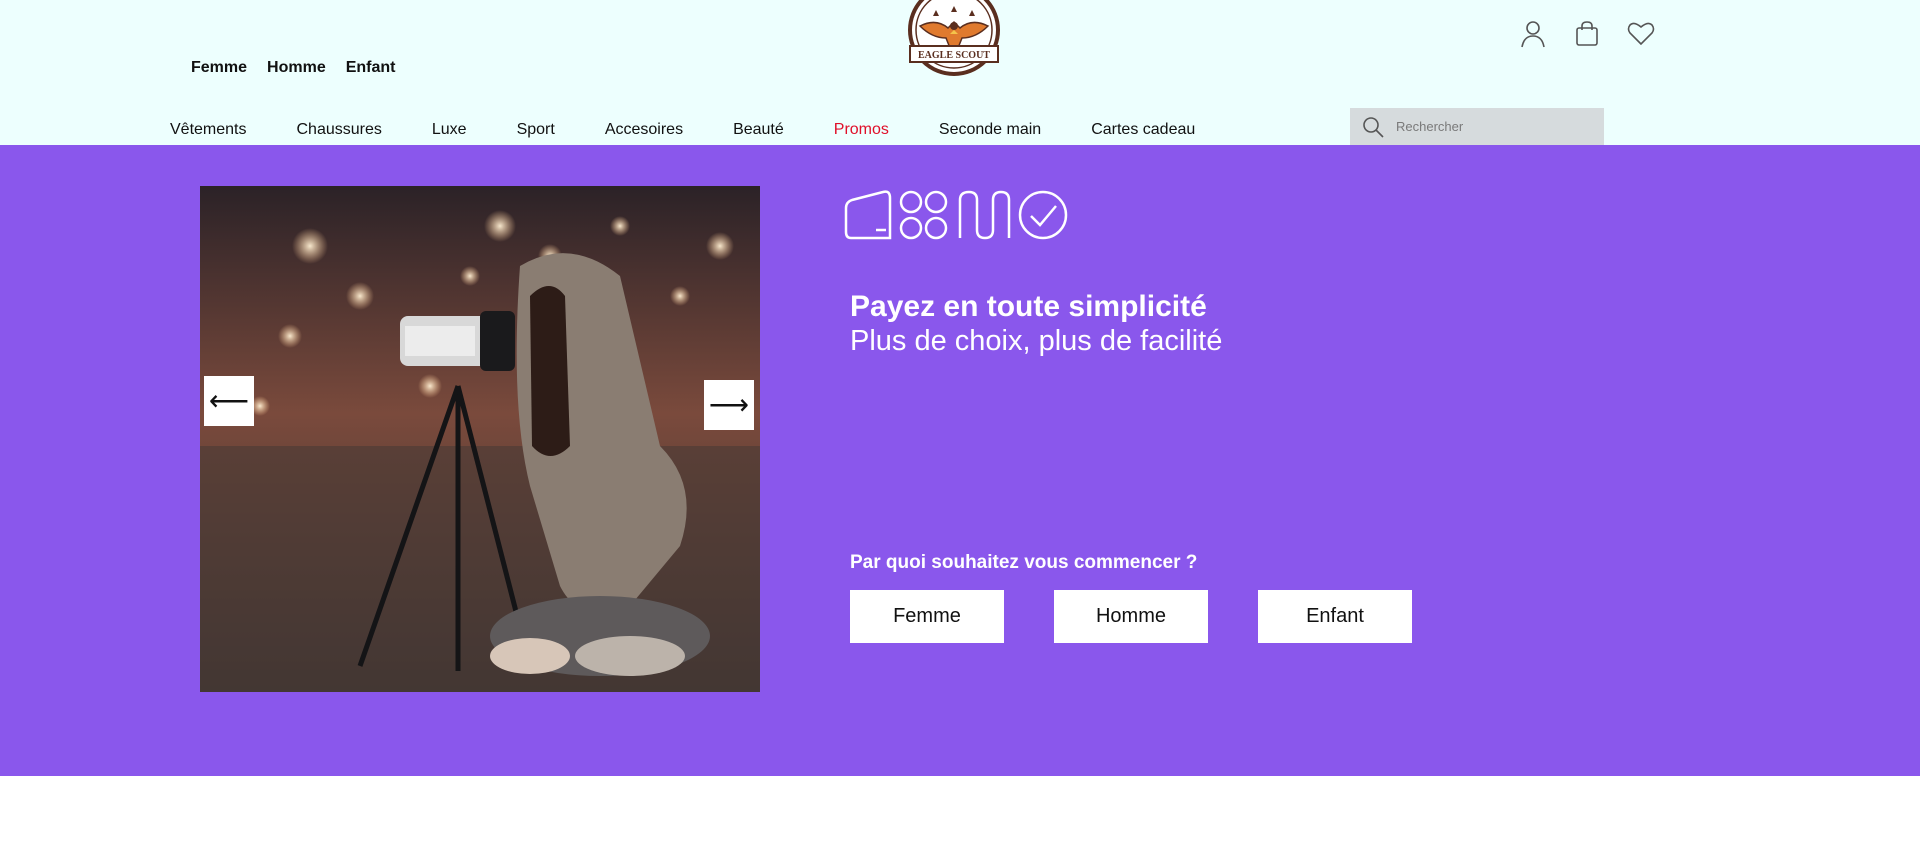  Describe the element at coordinates (954, 38) in the screenshot. I see `eagle-scout-logo: EAGLE SCOUT` at that location.